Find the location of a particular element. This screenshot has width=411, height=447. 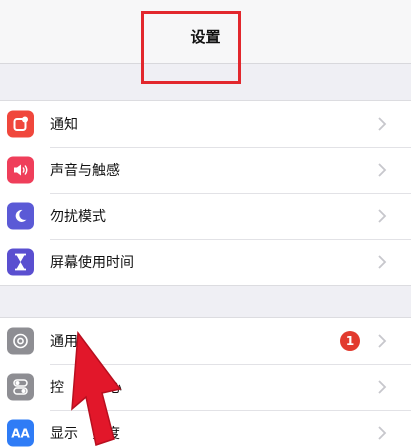

title-highlight-box is located at coordinates (191, 47).